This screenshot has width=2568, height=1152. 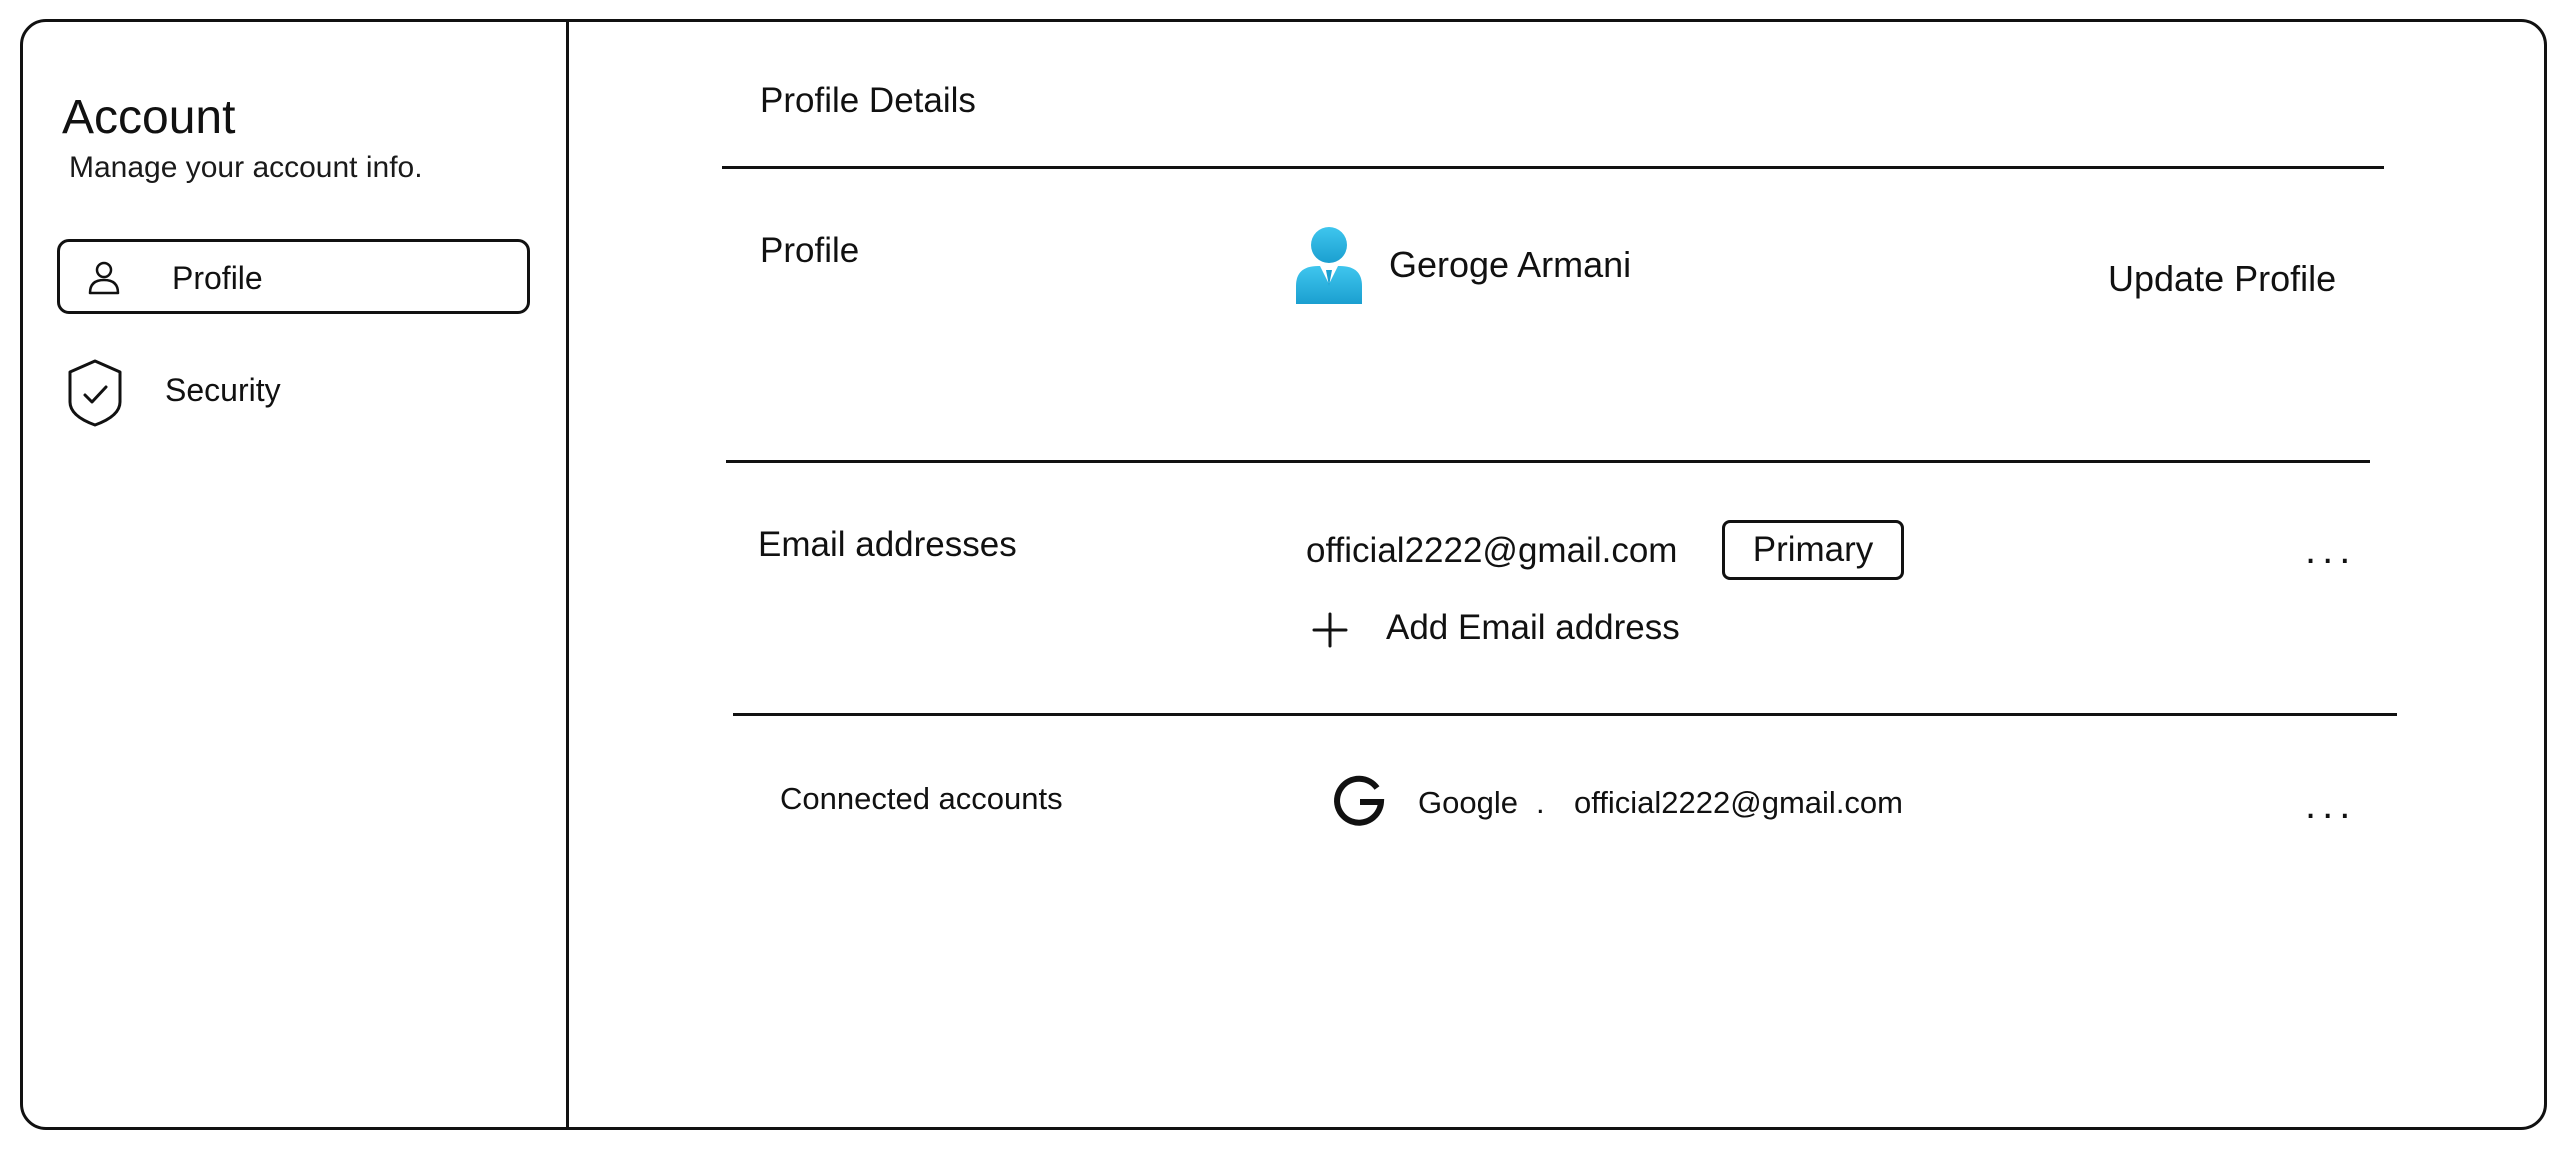 What do you see at coordinates (1468, 802) in the screenshot?
I see `connected-provider: Google` at bounding box center [1468, 802].